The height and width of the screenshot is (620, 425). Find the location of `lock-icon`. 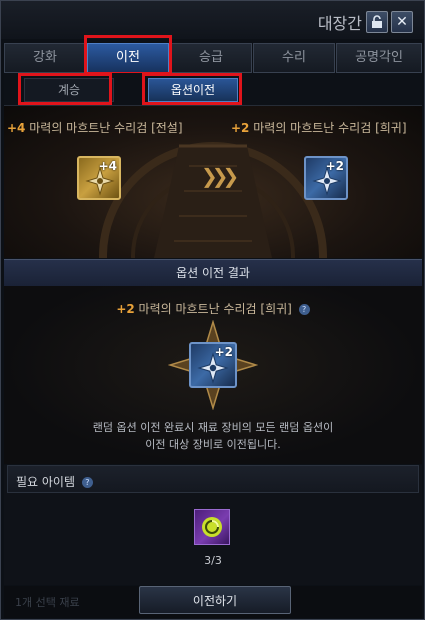

lock-icon is located at coordinates (377, 21).